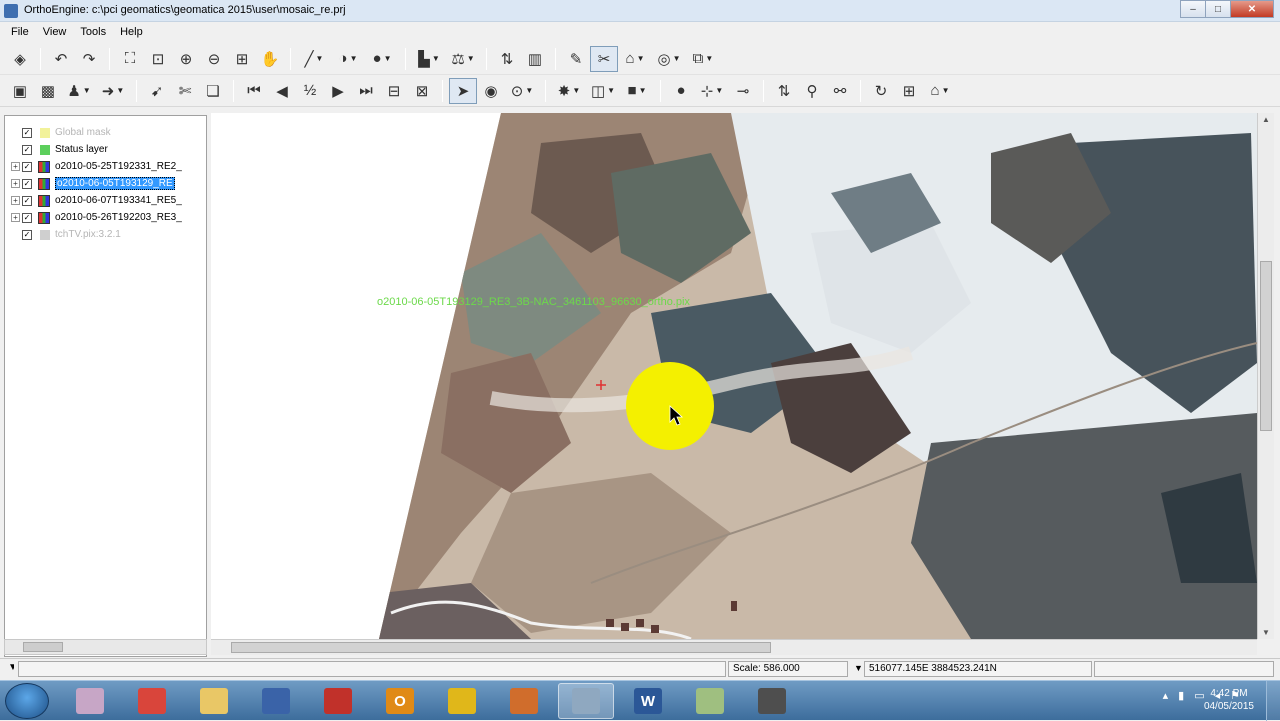 The image size is (1280, 721). I want to click on view-vertical-scrollbar: ▲ ▼, so click(1265, 376).